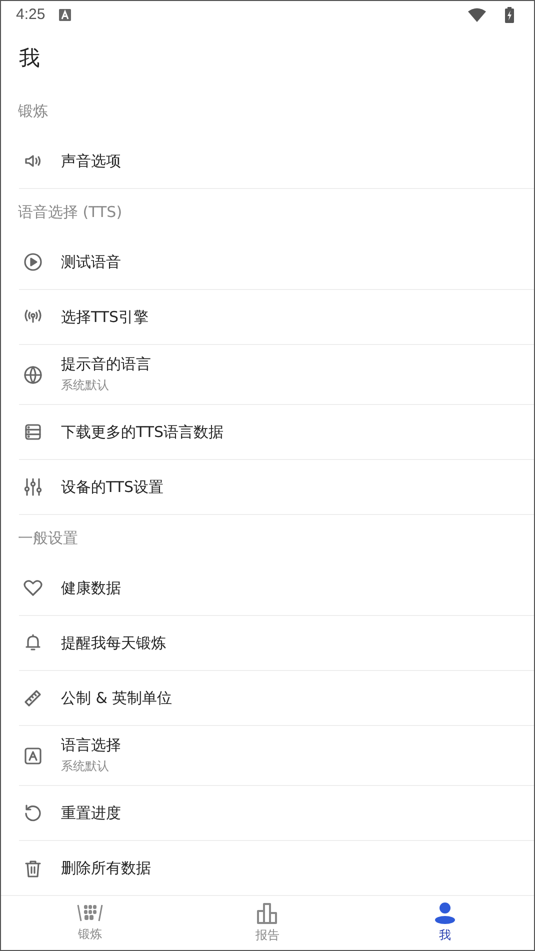 The width and height of the screenshot is (535, 951). What do you see at coordinates (33, 432) in the screenshot?
I see `storage-icon` at bounding box center [33, 432].